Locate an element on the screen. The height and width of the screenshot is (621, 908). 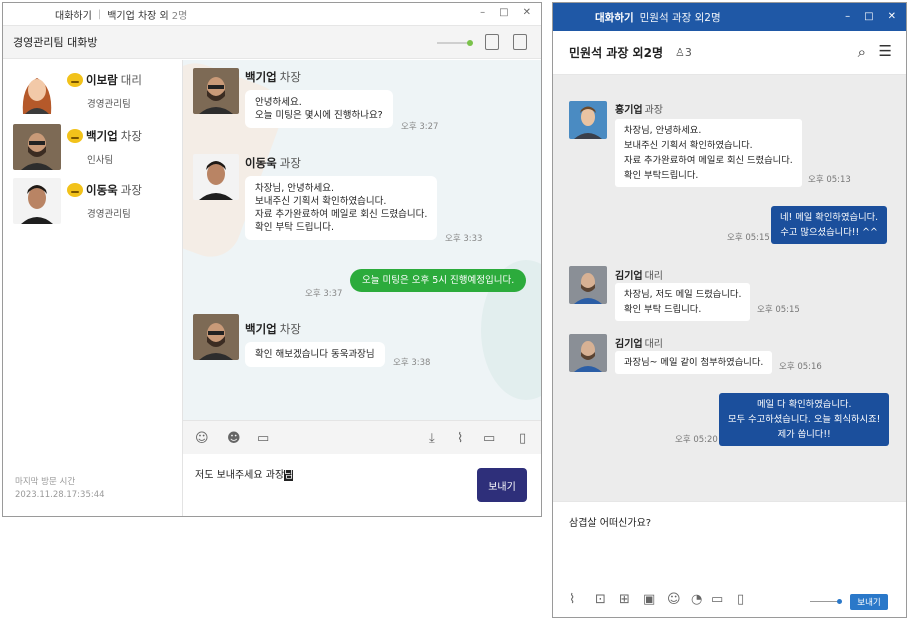
message-time: 오후 3:27 is located at coordinates (420, 127).